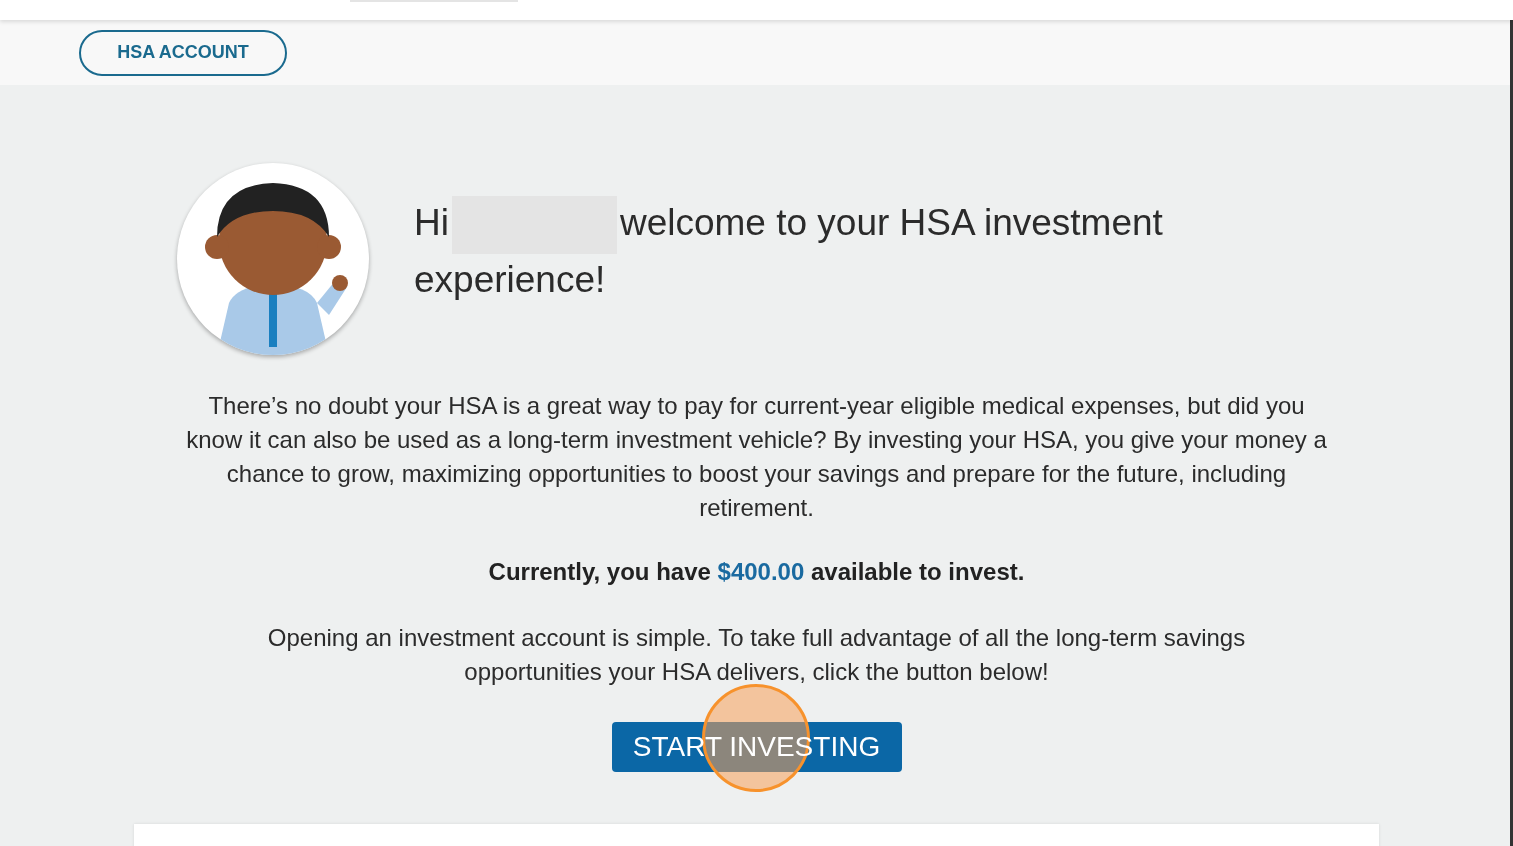 Image resolution: width=1513 pixels, height=846 pixels. Describe the element at coordinates (183, 52) in the screenshot. I see `hsa-account-button: HSA ACCOUNT` at that location.